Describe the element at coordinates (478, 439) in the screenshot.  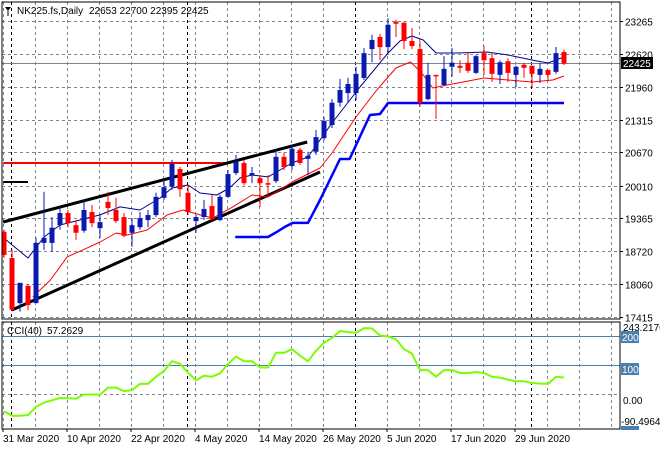
I see `time-tick-label: 17 Jun 2020` at that location.